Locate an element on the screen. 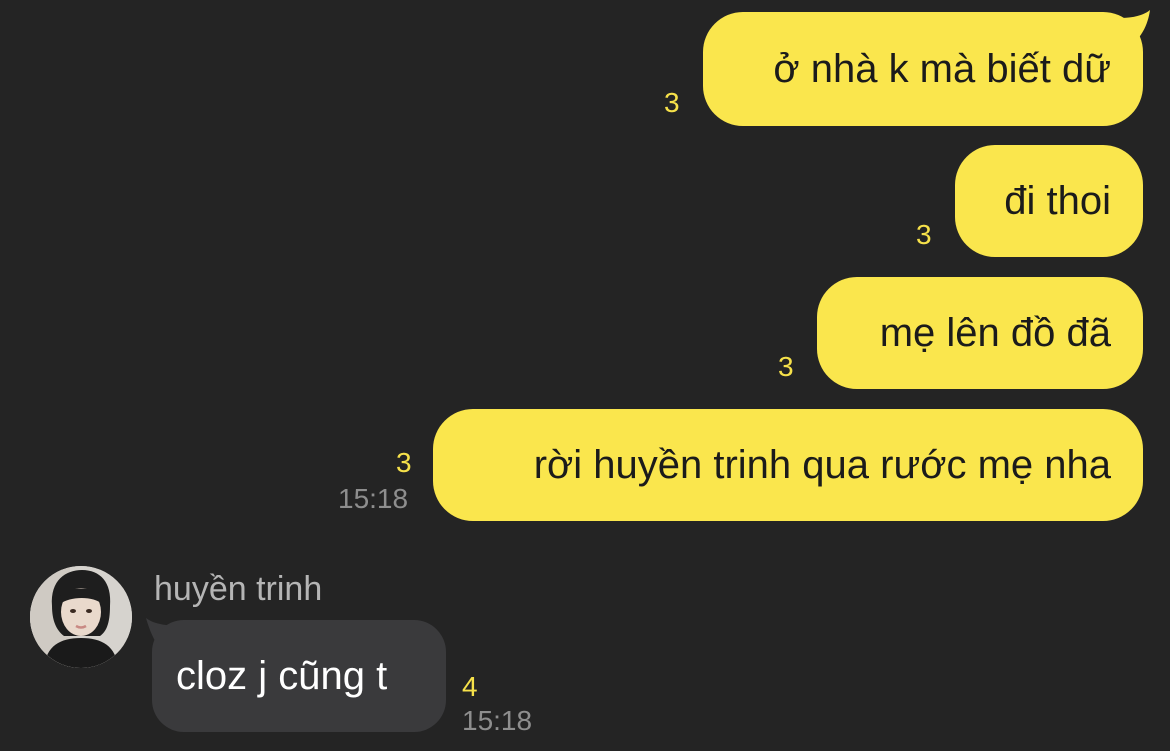 The width and height of the screenshot is (1170, 751). profile-photo-icon is located at coordinates (81, 617).